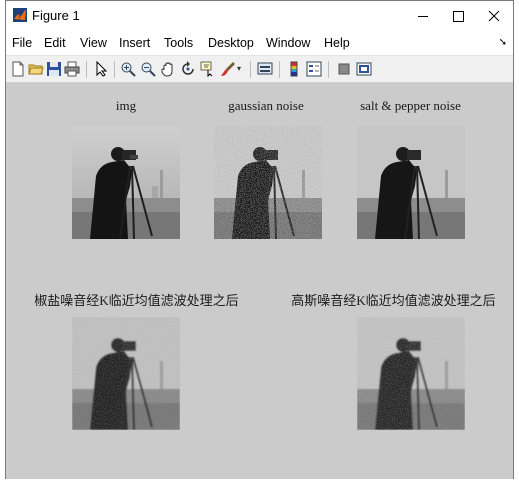 This screenshot has height=483, width=519. I want to click on axes-title-img: img, so click(126, 105).